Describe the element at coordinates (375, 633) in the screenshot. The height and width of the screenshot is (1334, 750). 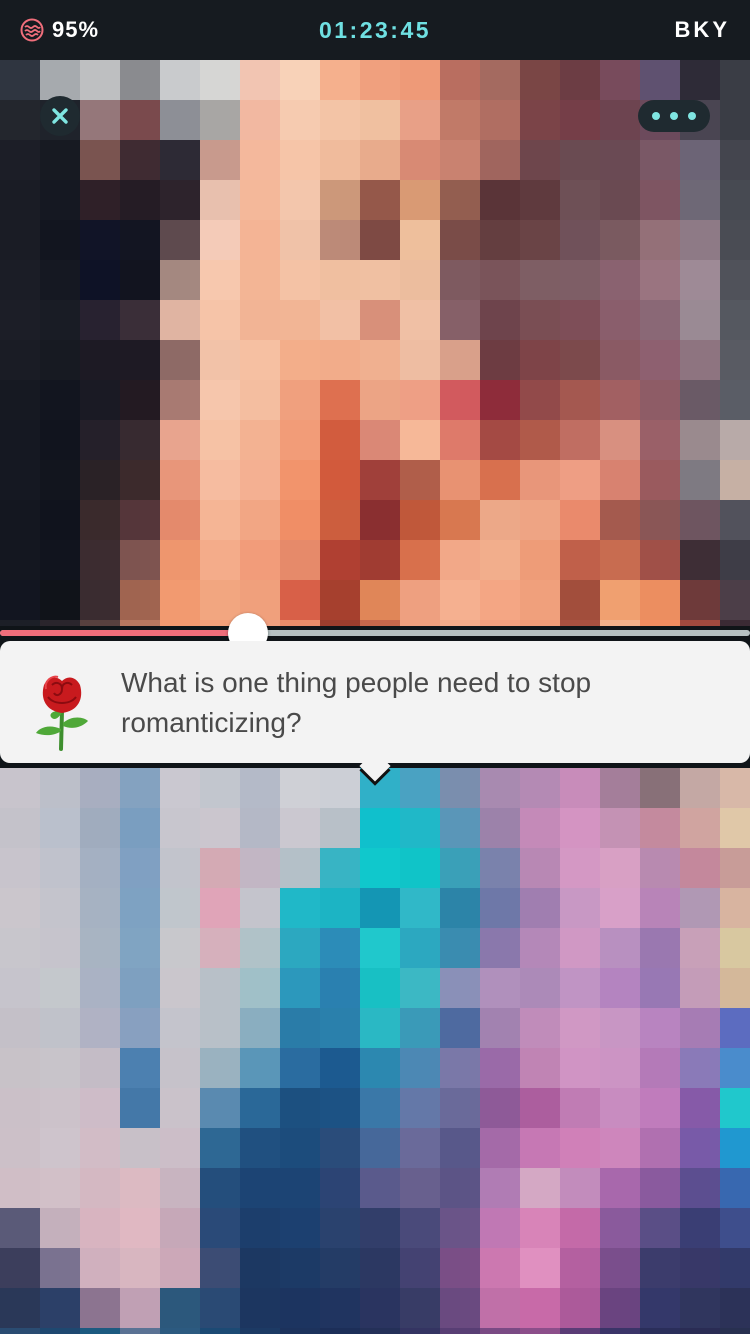
I see `call-progress-slider` at that location.